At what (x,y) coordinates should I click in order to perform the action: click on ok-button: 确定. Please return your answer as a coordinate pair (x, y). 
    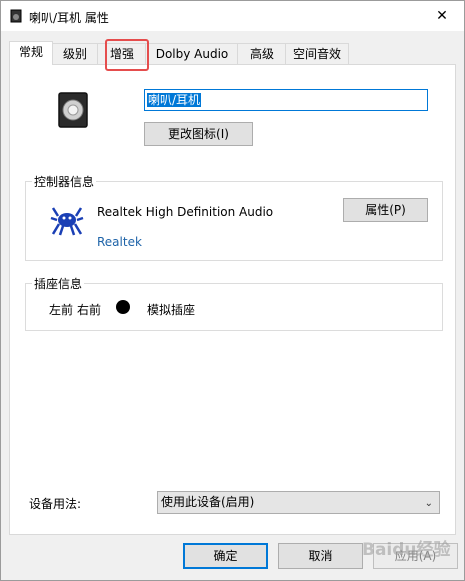
    Looking at the image, I should click on (225, 556).